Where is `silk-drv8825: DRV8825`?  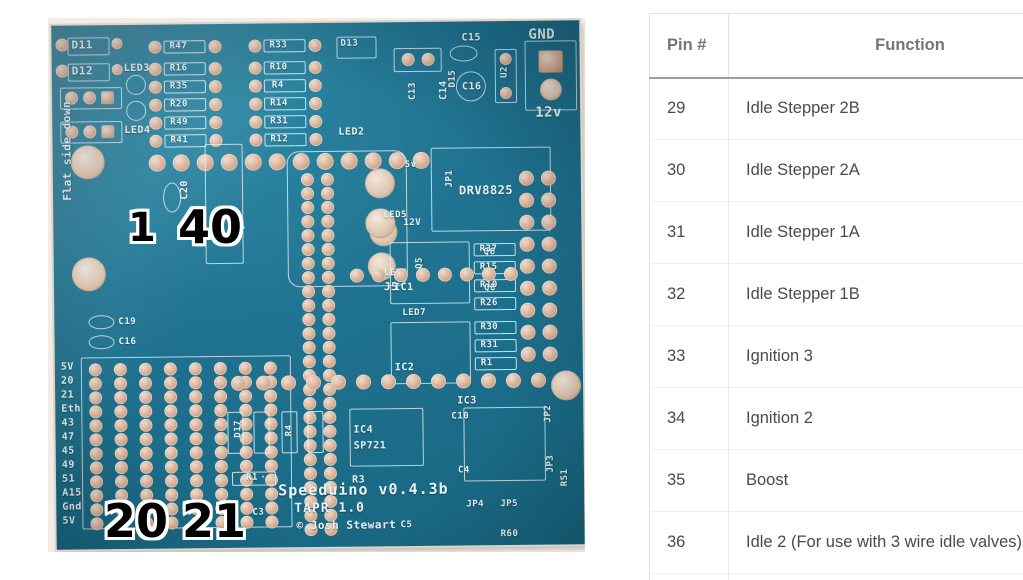
silk-drv8825: DRV8825 is located at coordinates (486, 190).